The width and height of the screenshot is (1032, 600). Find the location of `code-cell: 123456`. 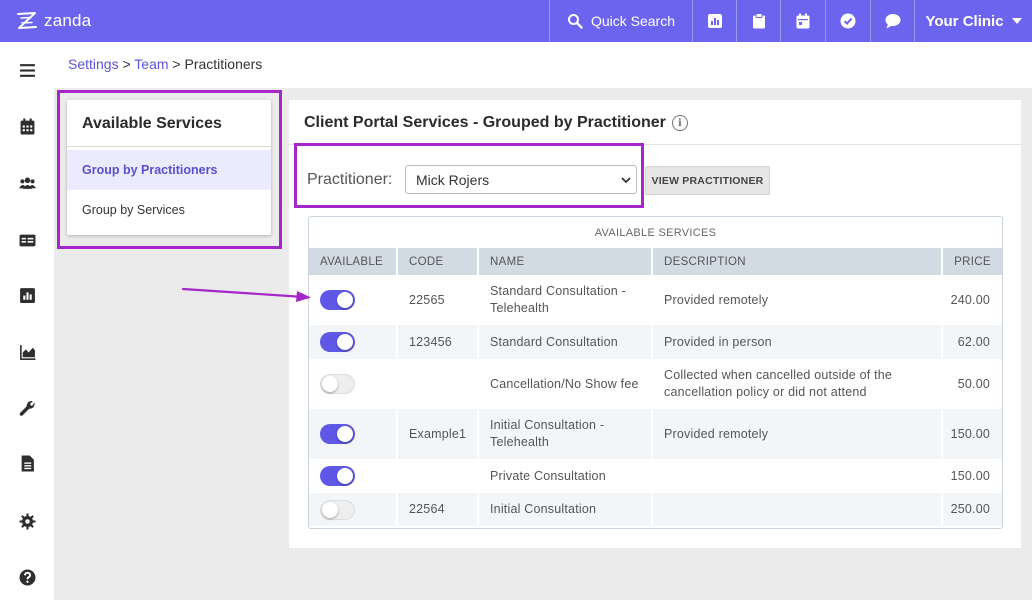

code-cell: 123456 is located at coordinates (438, 342).